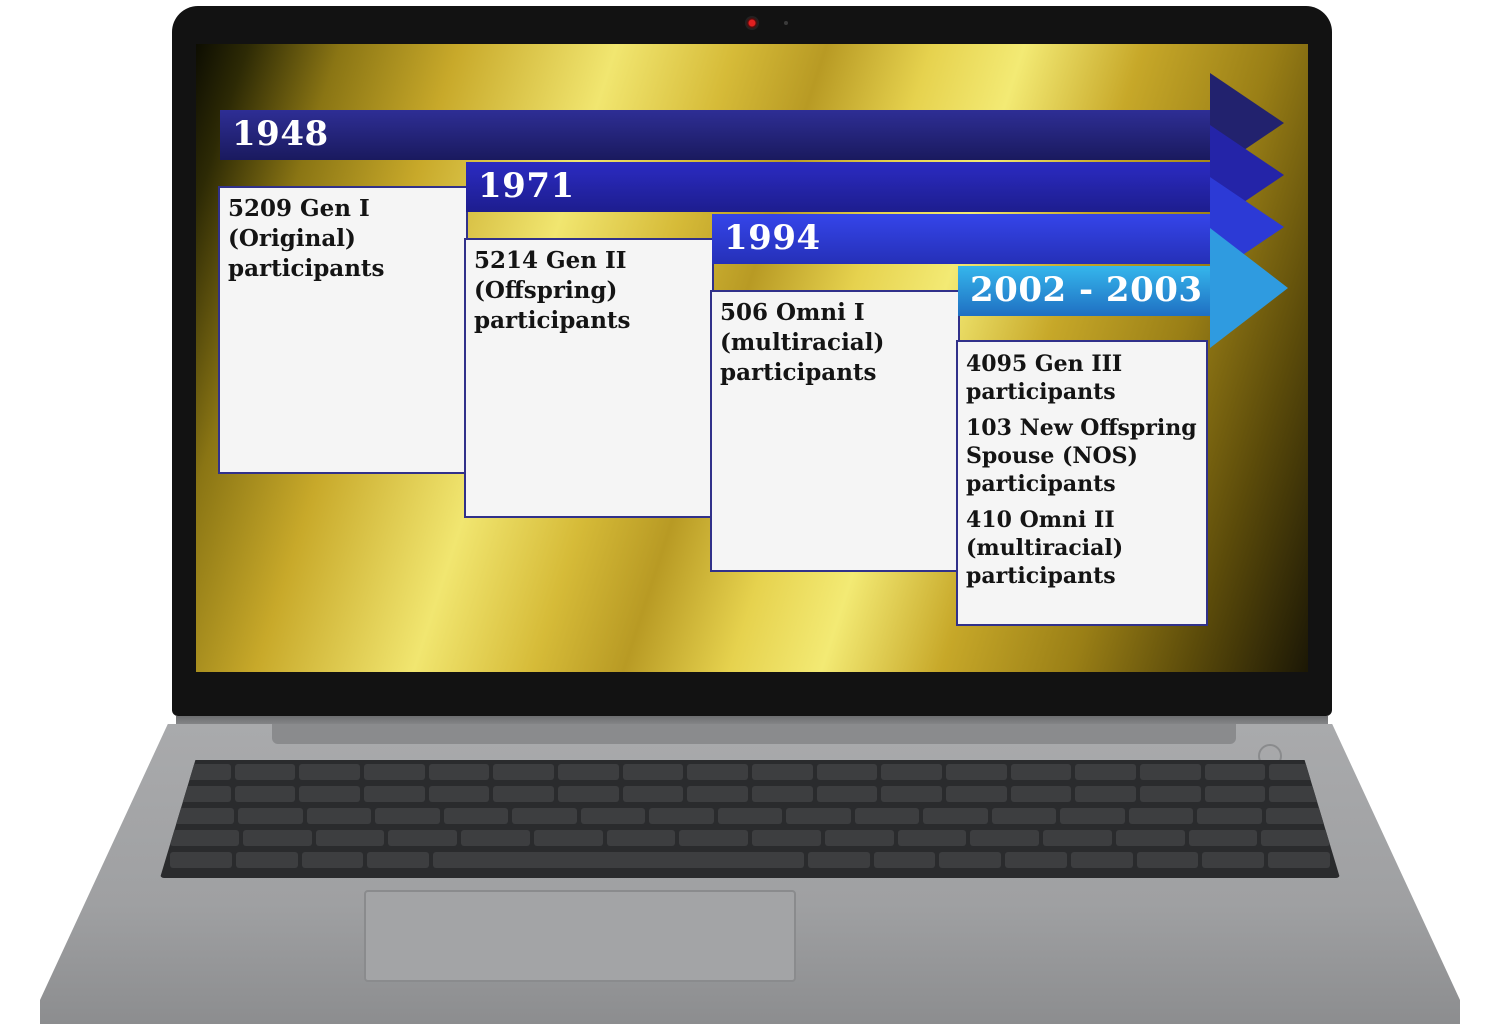 This screenshot has height=1032, width=1499. Describe the element at coordinates (1045, 548) in the screenshot. I see `stage-entry: 410 Omni II (multiracial) participants` at that location.